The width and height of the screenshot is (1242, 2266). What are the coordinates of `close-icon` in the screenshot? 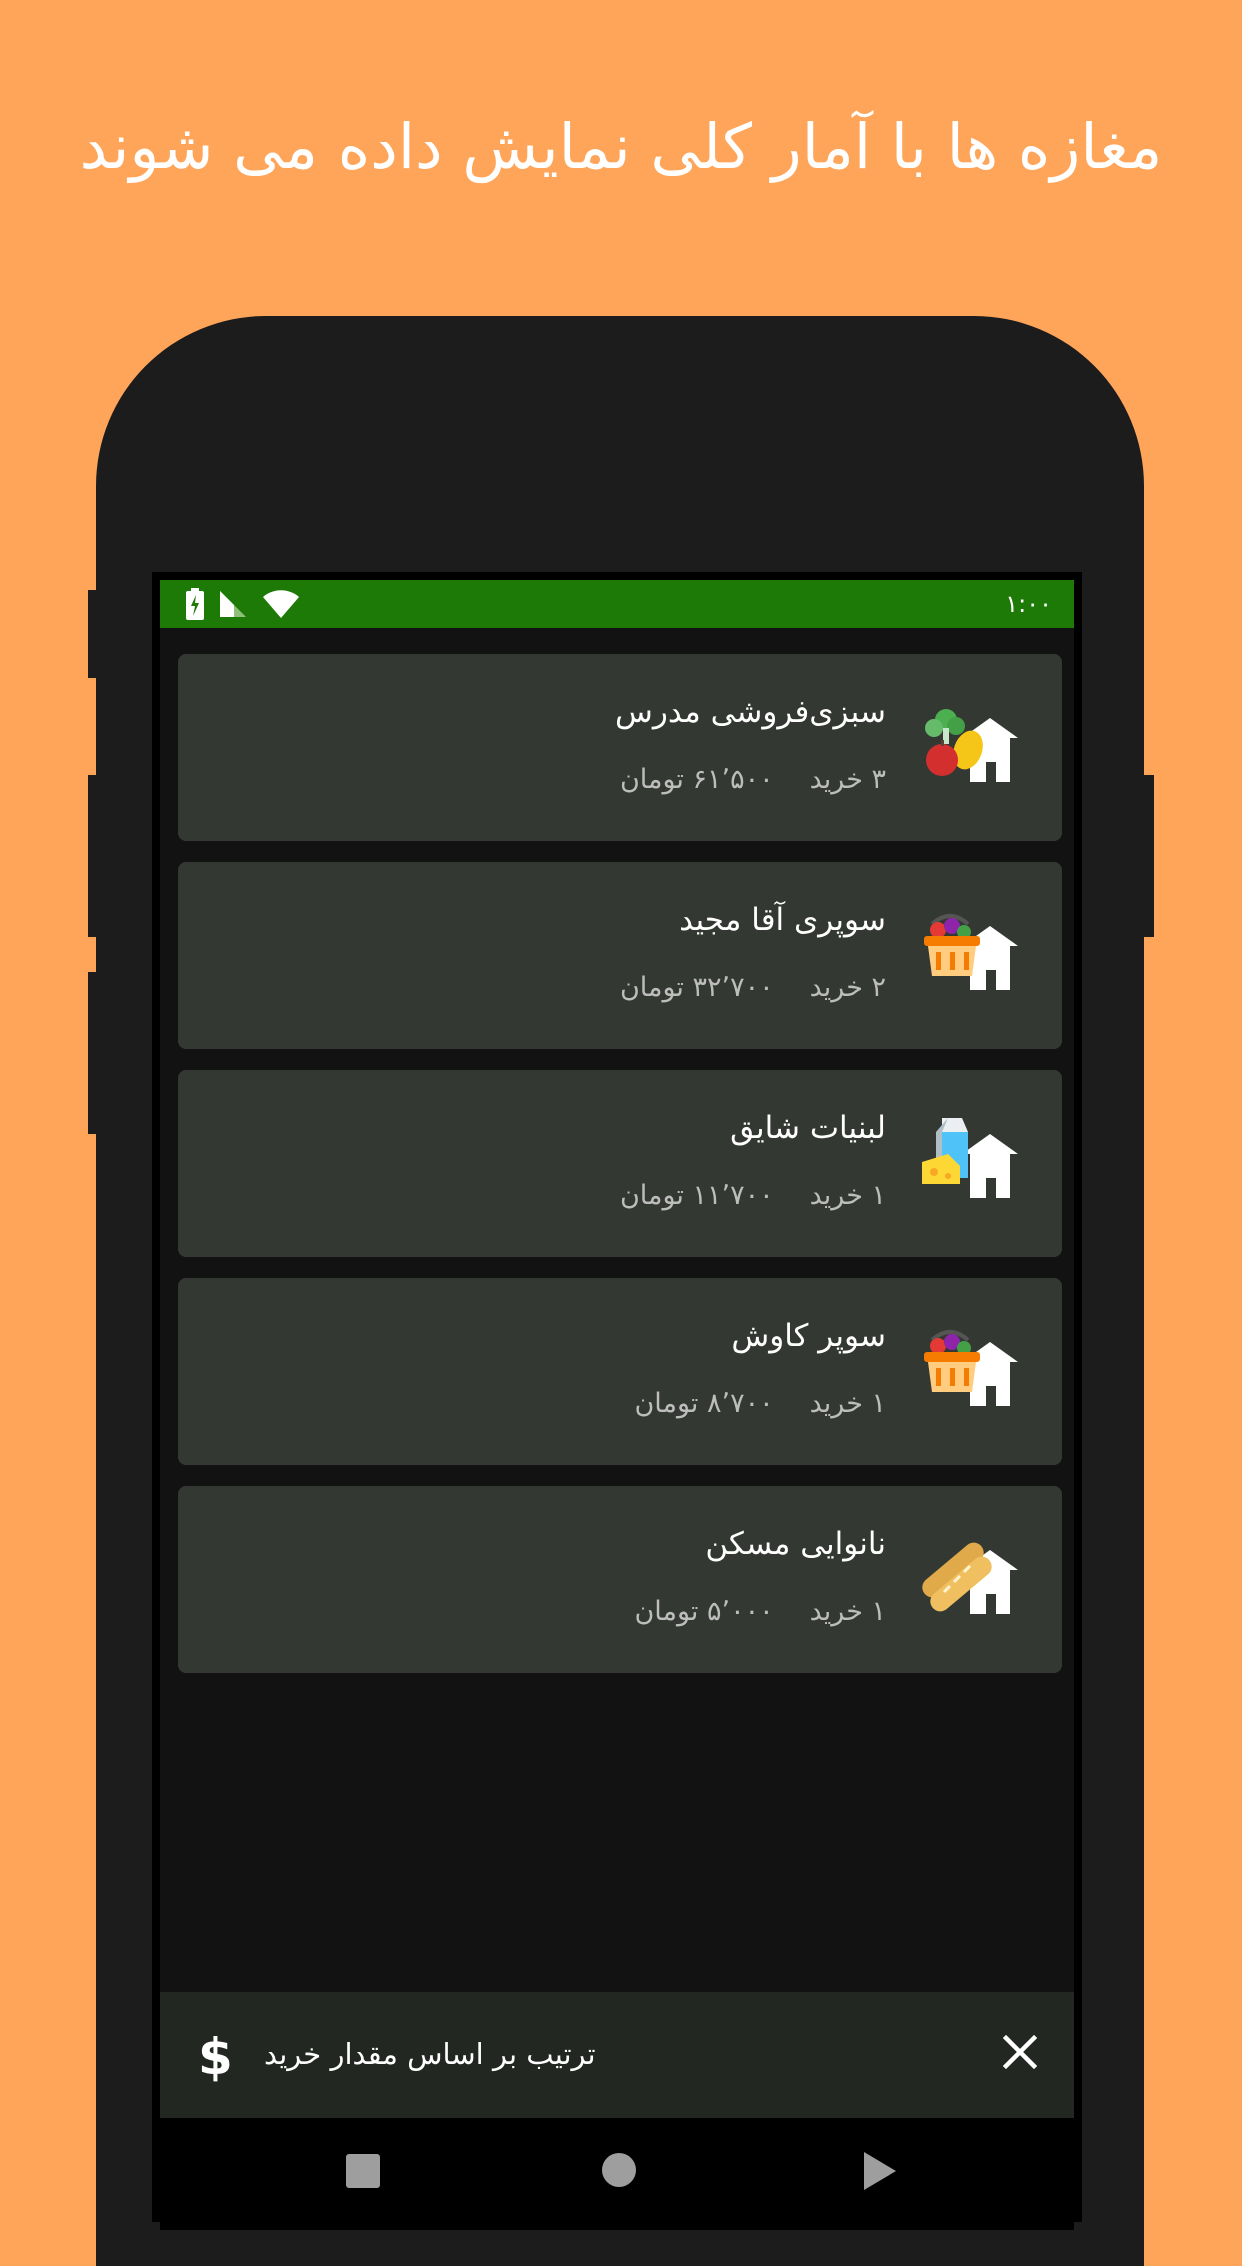 It's located at (1020, 2052).